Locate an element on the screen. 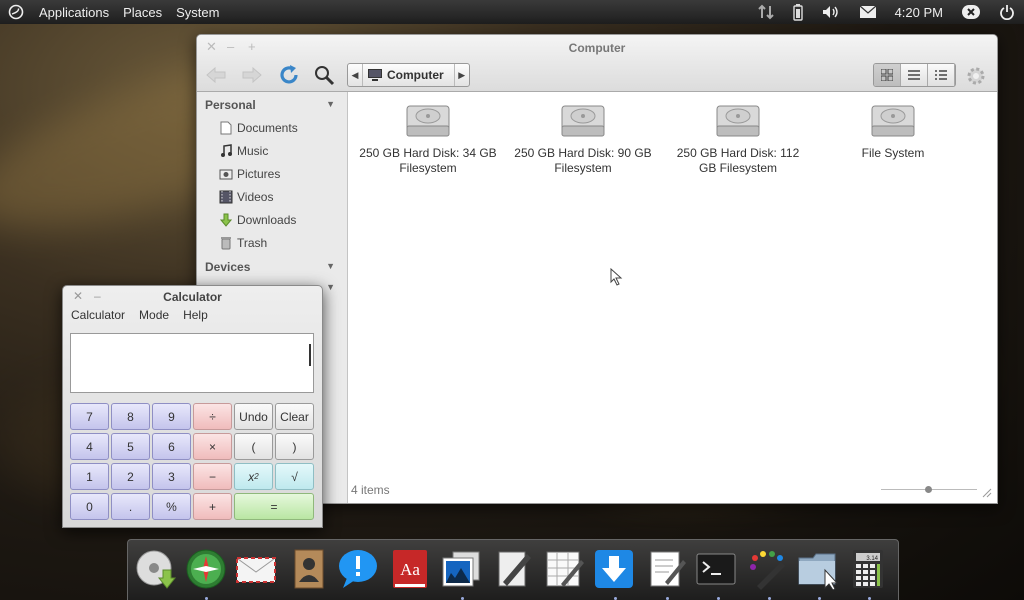 This screenshot has width=1024, height=600. key-1: 1 is located at coordinates (89, 476).